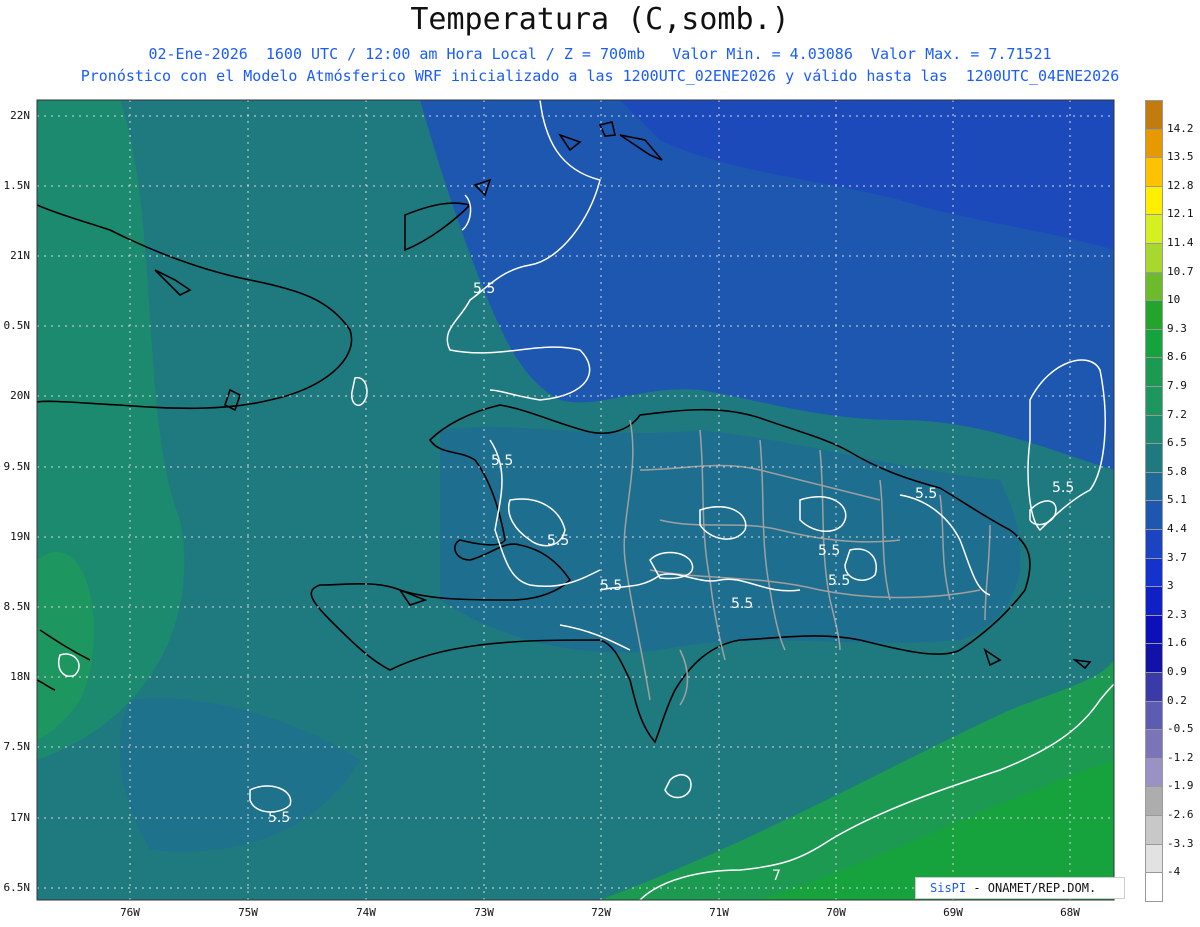  What do you see at coordinates (20, 395) in the screenshot?
I see `lat-label: 20N` at bounding box center [20, 395].